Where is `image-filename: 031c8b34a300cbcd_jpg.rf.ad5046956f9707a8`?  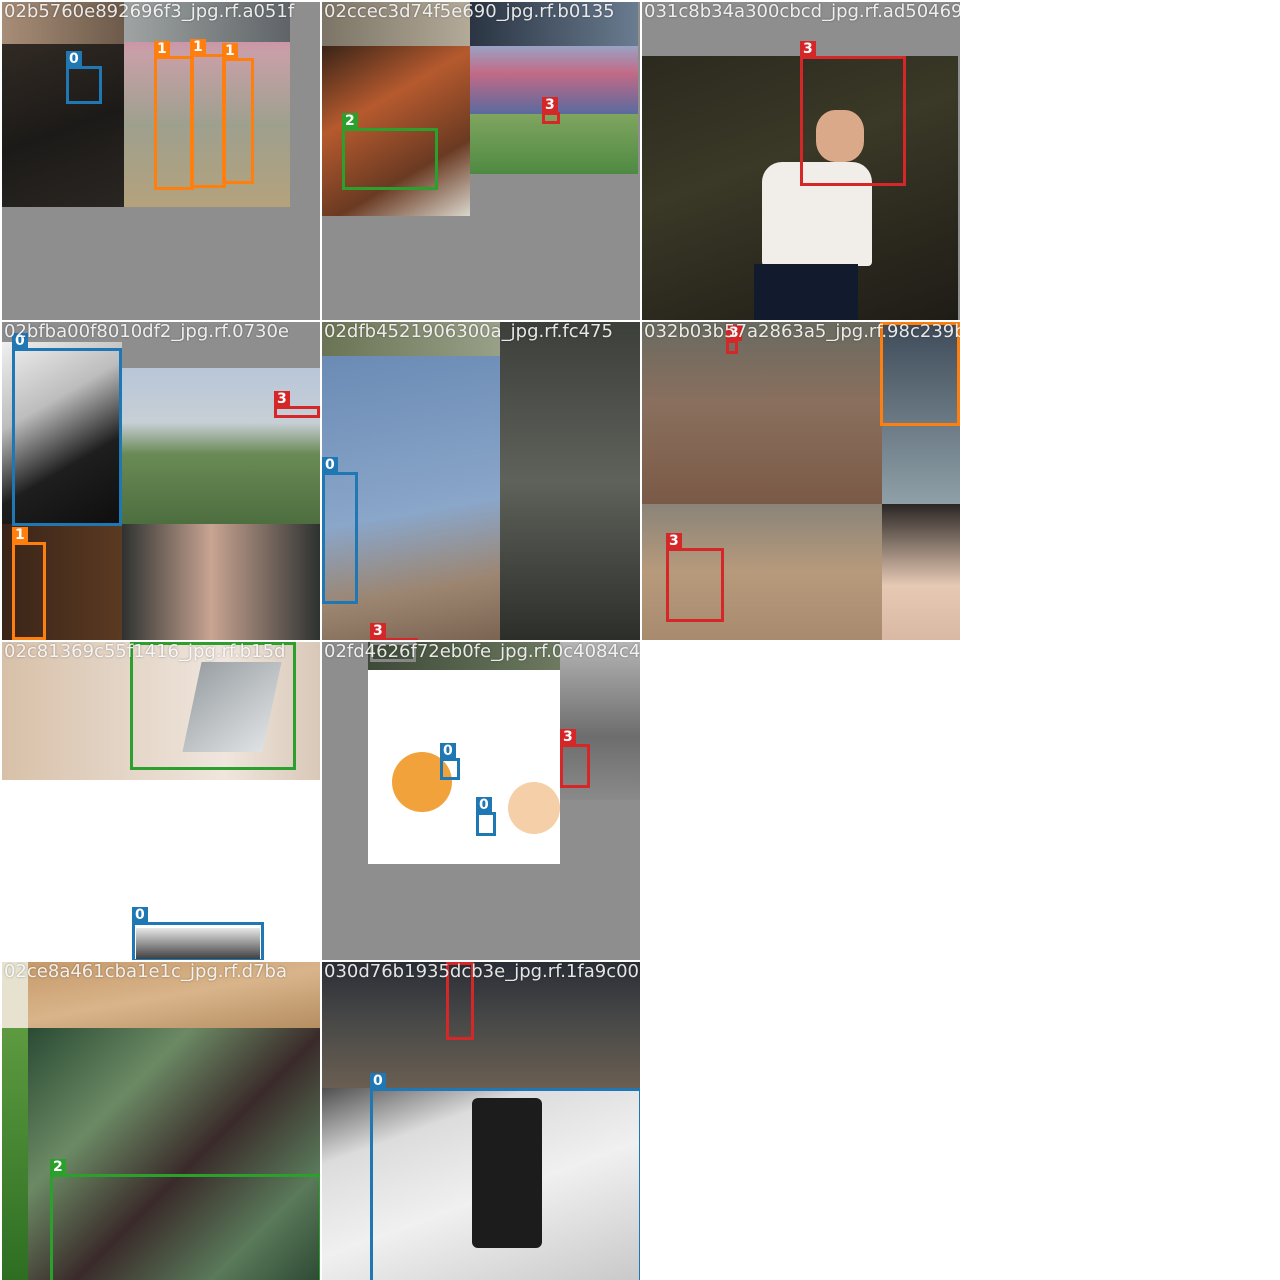 image-filename: 031c8b34a300cbcd_jpg.rf.ad5046956f9707a8 is located at coordinates (802, 12).